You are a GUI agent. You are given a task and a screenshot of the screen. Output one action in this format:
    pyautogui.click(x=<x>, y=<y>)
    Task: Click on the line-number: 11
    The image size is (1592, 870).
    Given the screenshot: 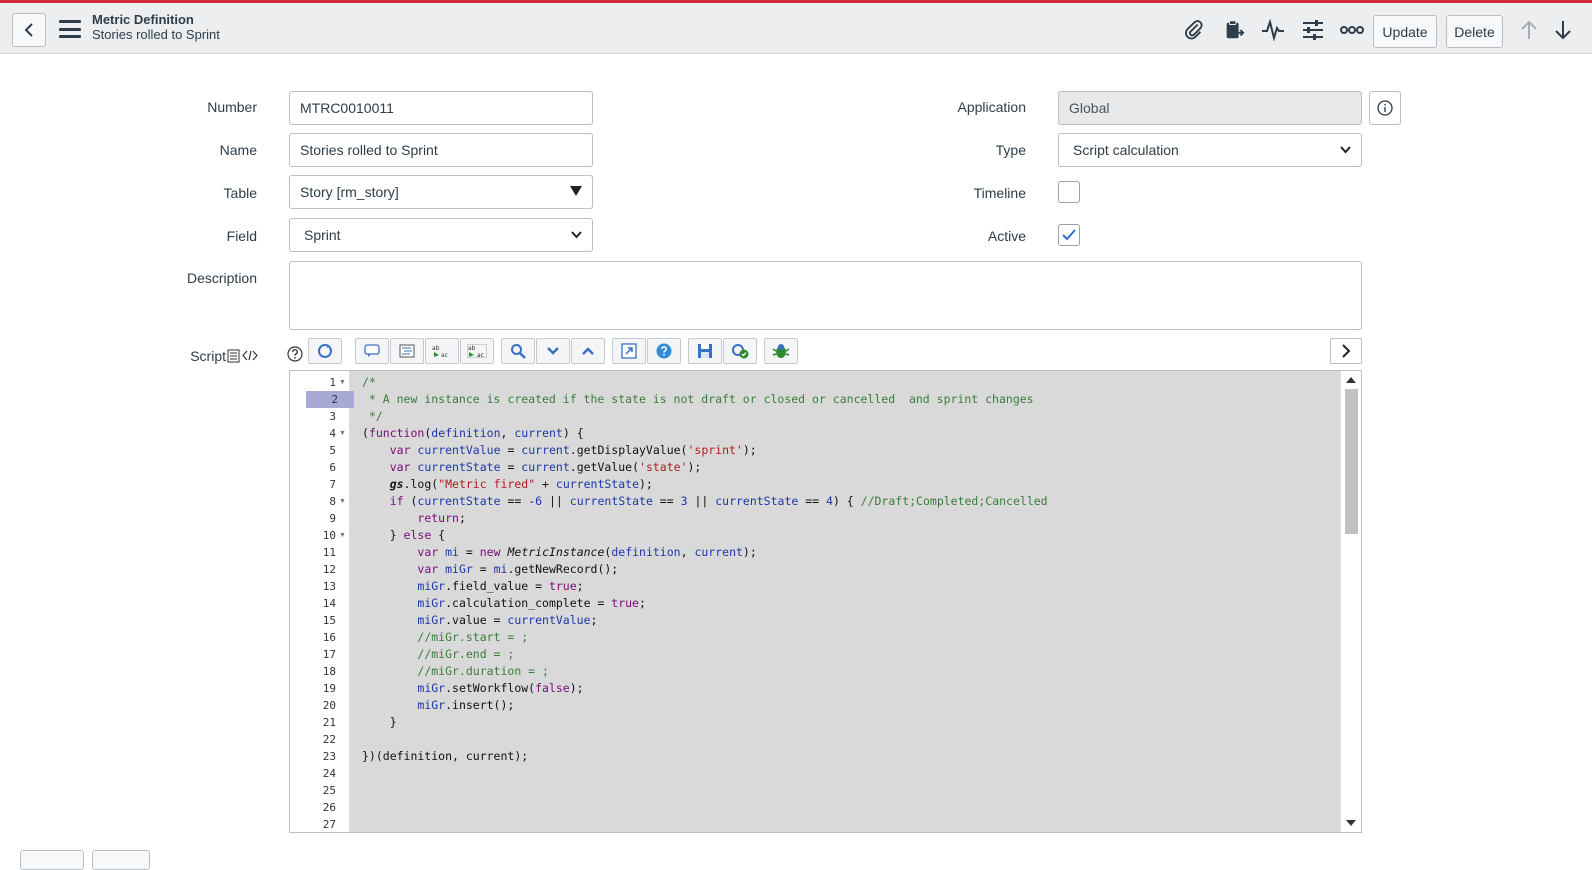 What is the action you would take?
    pyautogui.click(x=329, y=552)
    